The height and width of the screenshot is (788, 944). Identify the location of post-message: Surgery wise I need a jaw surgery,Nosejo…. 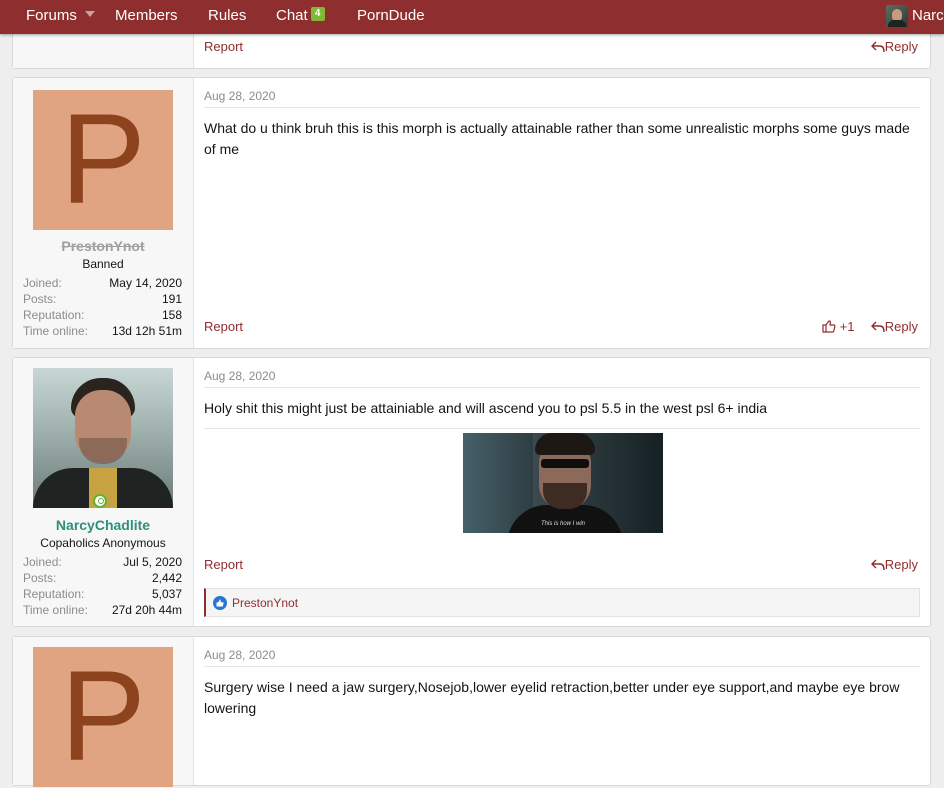
(552, 697).